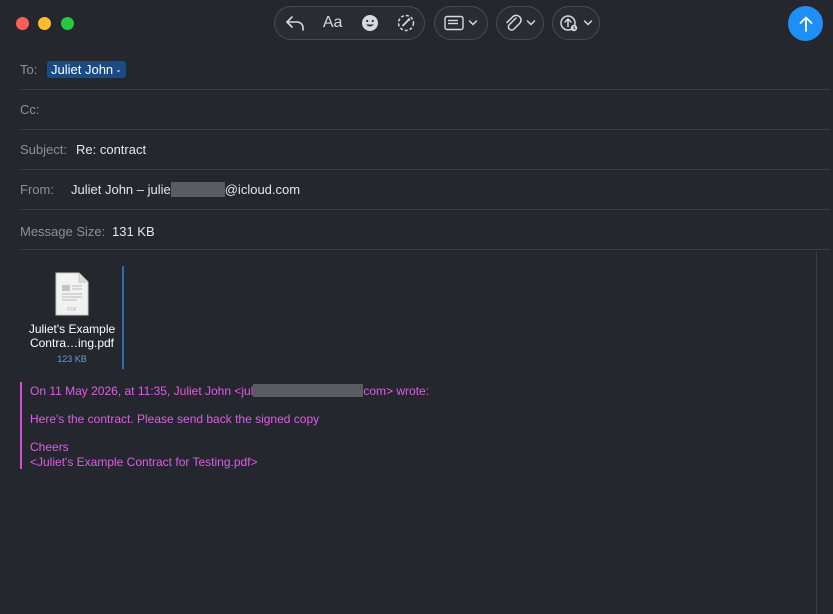 The width and height of the screenshot is (833, 614). I want to click on close-window-button, so click(22, 23).